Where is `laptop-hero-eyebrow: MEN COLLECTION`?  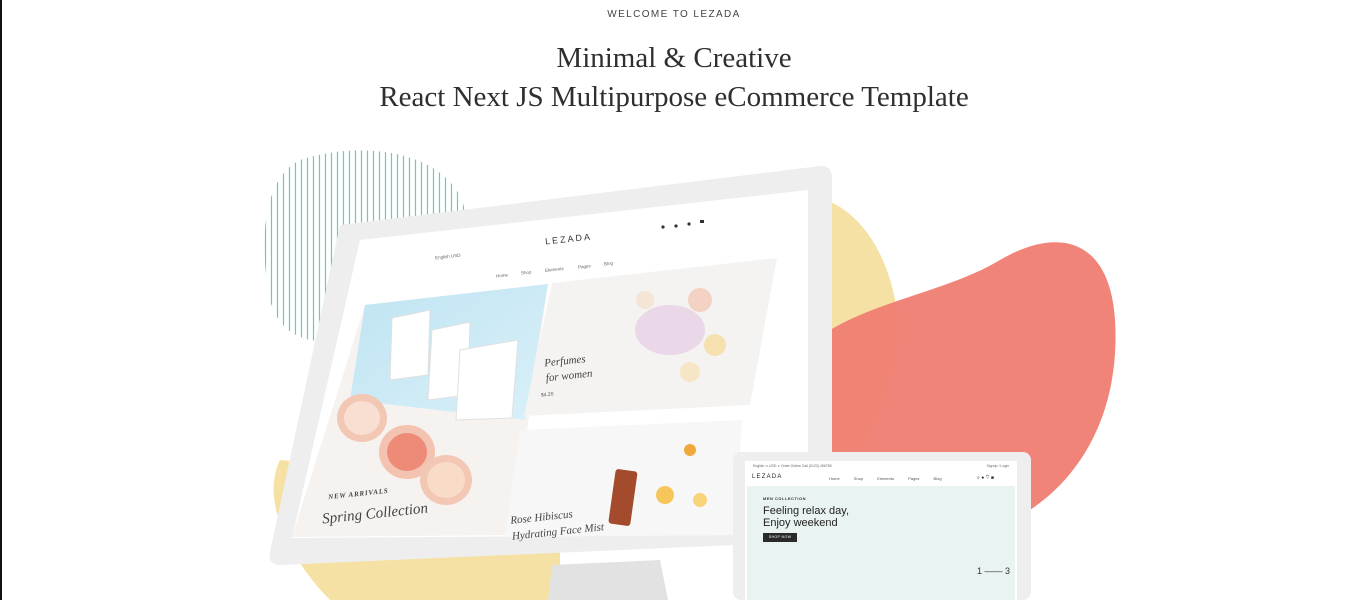 laptop-hero-eyebrow: MEN COLLECTION is located at coordinates (784, 498).